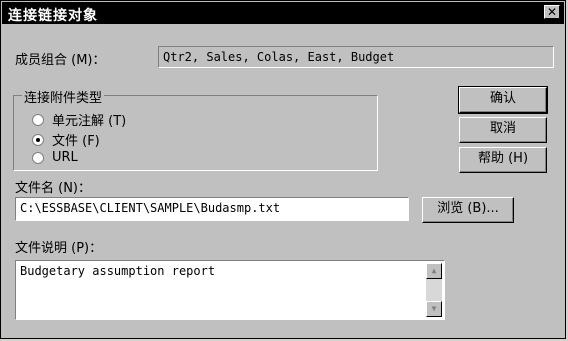  I want to click on dialog-title: 连接链接对象, so click(53, 16).